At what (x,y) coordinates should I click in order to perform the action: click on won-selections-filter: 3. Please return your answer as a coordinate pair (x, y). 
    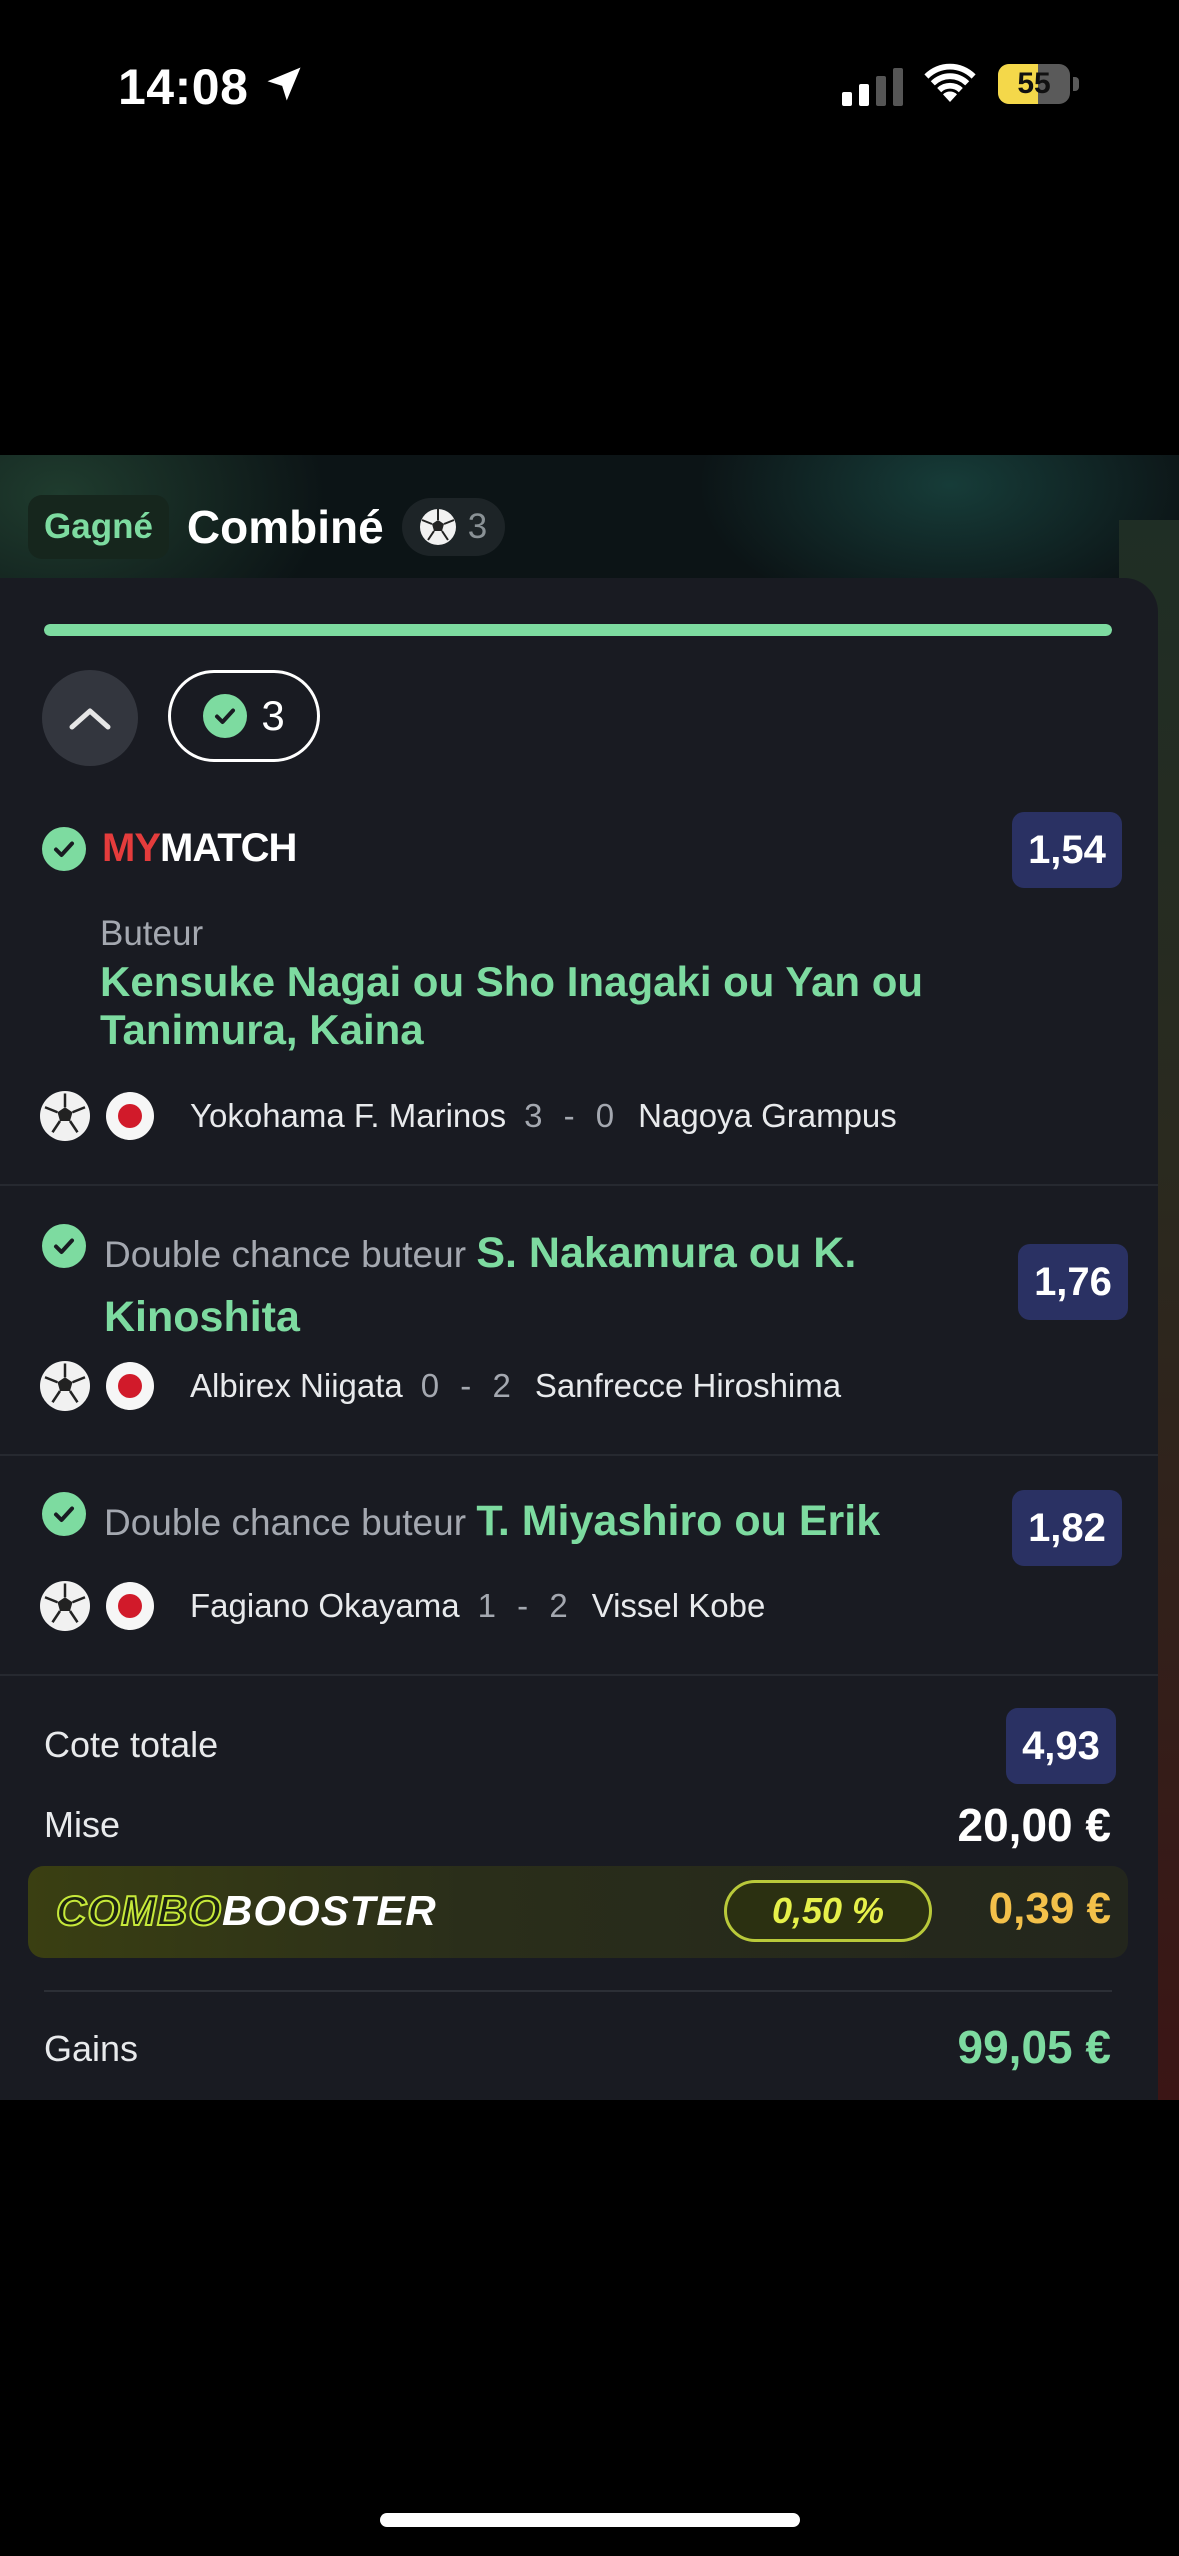
    Looking at the image, I should click on (244, 716).